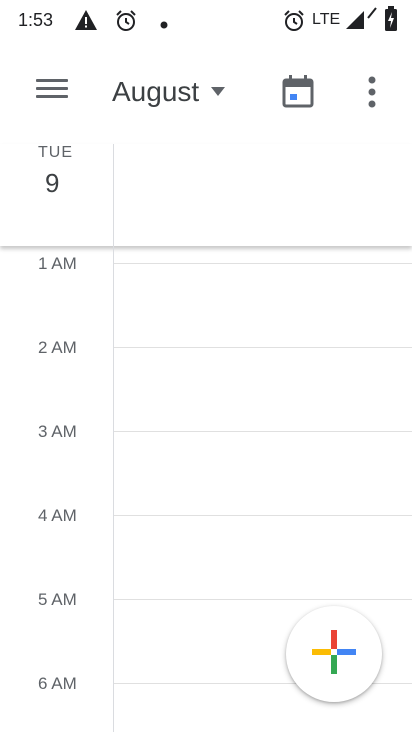 Image resolution: width=412 pixels, height=732 pixels. I want to click on hamburger-menu-icon, so click(56, 92).